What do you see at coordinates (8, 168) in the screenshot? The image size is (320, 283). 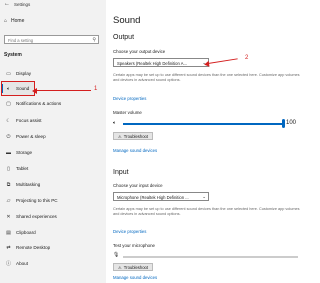 I see `tablet-icon: ▯` at bounding box center [8, 168].